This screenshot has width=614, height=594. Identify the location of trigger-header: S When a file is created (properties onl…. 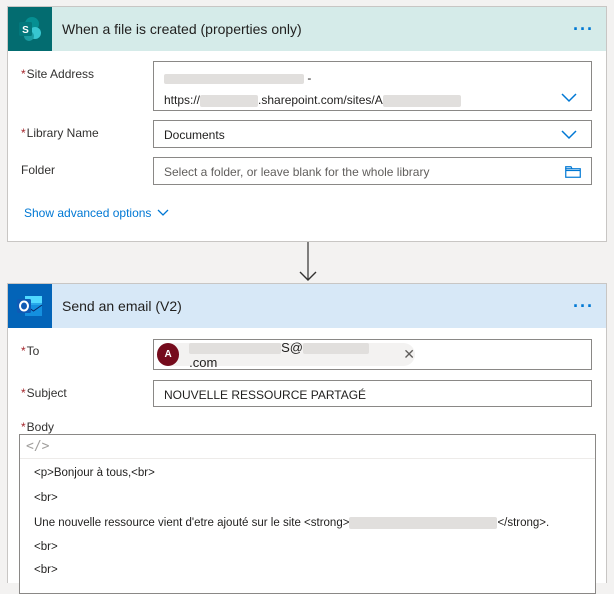
(307, 29).